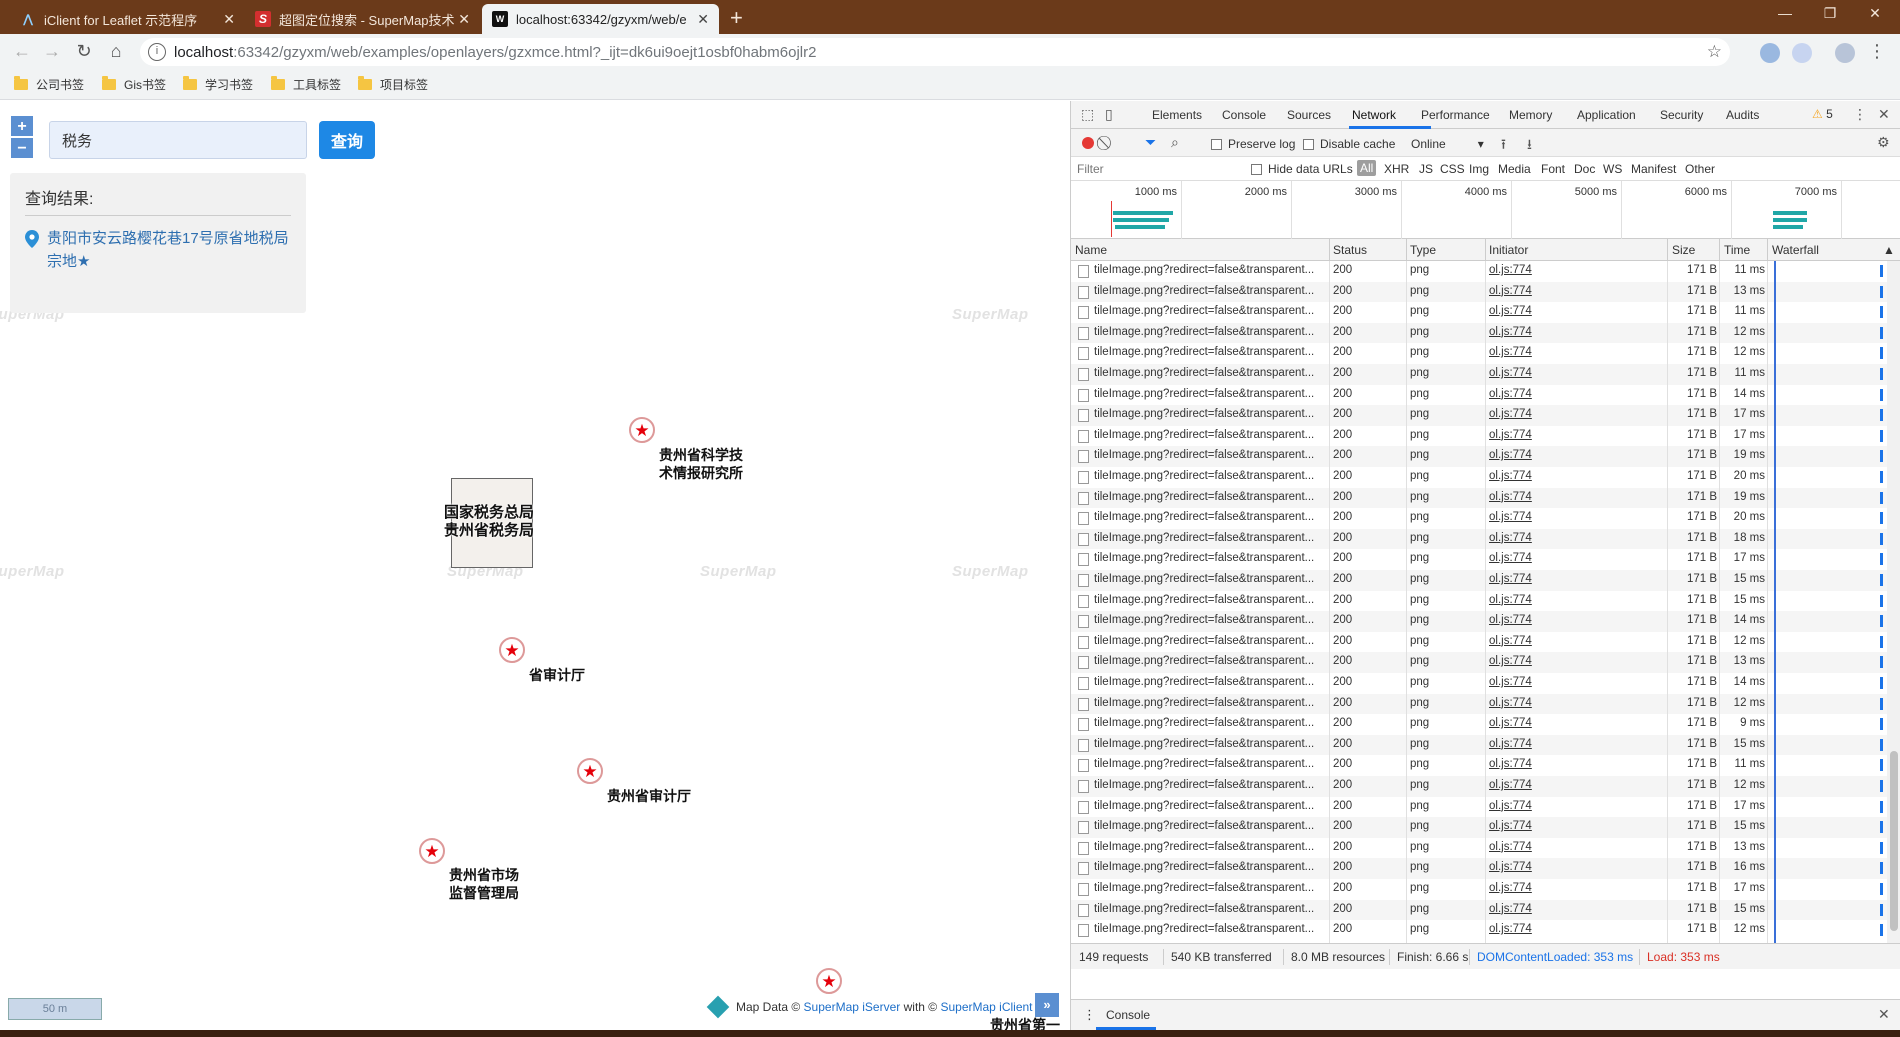 This screenshot has width=1900, height=1037. I want to click on tab-network: Network, so click(1374, 115).